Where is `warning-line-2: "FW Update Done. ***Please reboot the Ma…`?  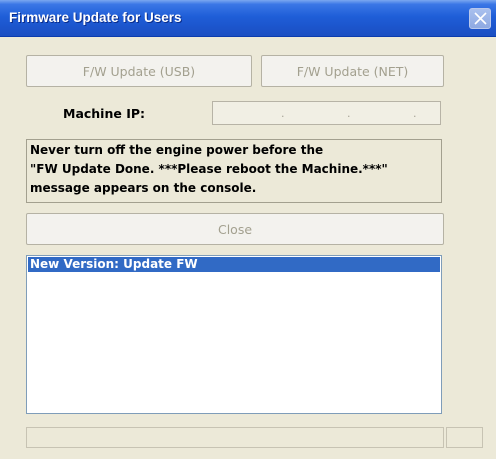 warning-line-2: "FW Update Done. ***Please reboot the Ma… is located at coordinates (209, 169).